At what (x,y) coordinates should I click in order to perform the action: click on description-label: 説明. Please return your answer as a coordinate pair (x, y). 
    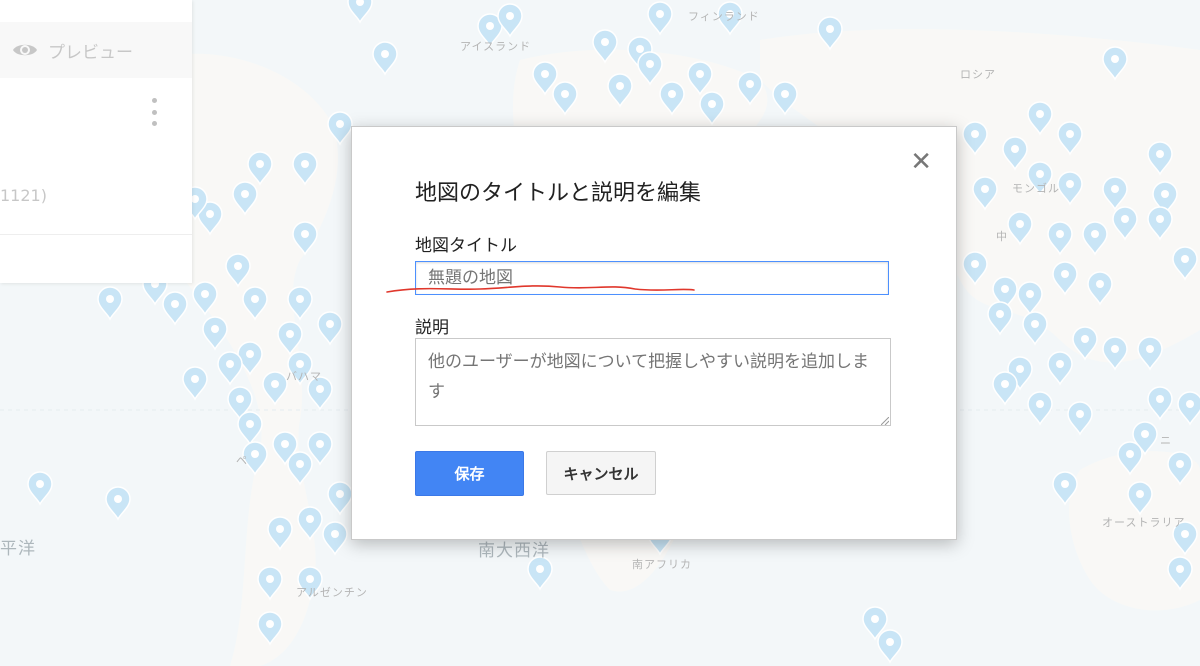
    Looking at the image, I should click on (432, 328).